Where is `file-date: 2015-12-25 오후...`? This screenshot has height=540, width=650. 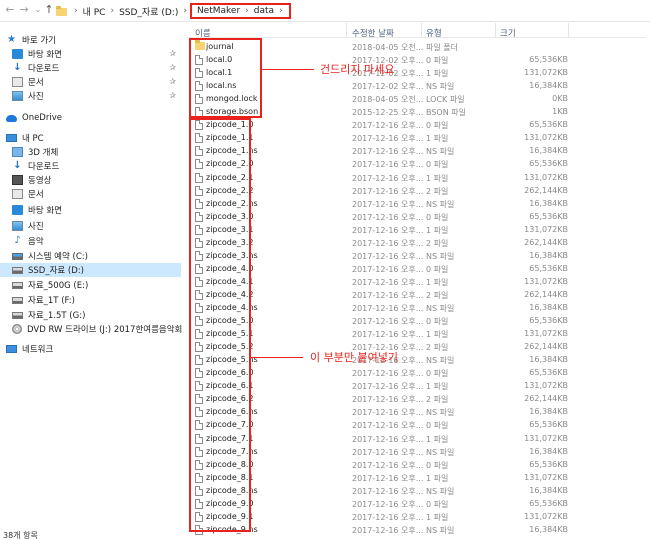 file-date: 2015-12-25 오후... is located at coordinates (388, 113).